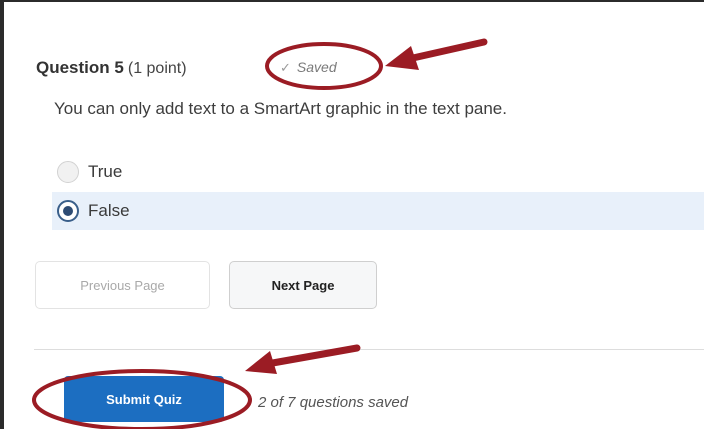 The image size is (704, 429). Describe the element at coordinates (333, 402) in the screenshot. I see `questions-saved-status: 2 of 7 questions saved` at that location.